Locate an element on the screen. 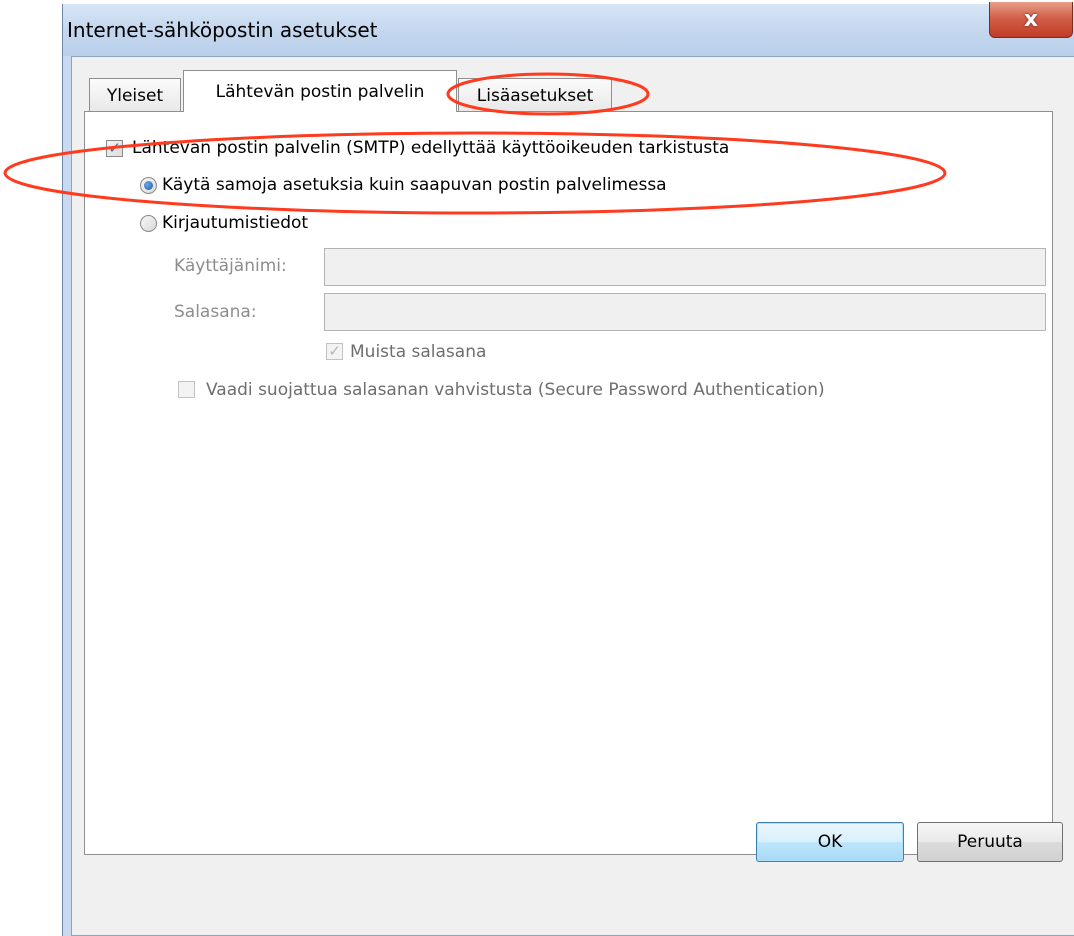 This screenshot has height=936, width=1074. username-input is located at coordinates (685, 267).